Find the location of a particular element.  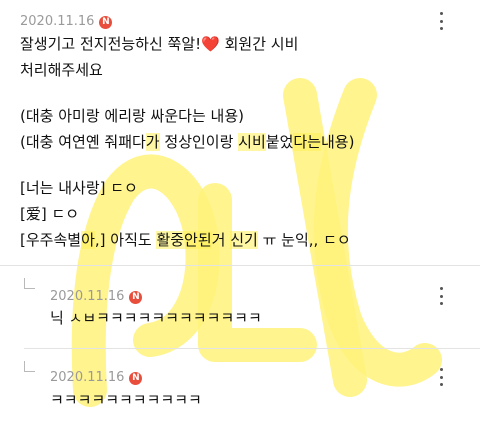

comment-text: ㅋㅋㅋㅋㅋㅋㅋㅋㅋㅋㅋ is located at coordinates (126, 400).